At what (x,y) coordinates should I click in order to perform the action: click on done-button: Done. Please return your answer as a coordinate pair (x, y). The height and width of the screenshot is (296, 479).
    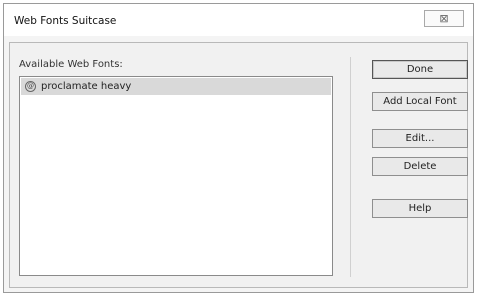
    Looking at the image, I should click on (420, 69).